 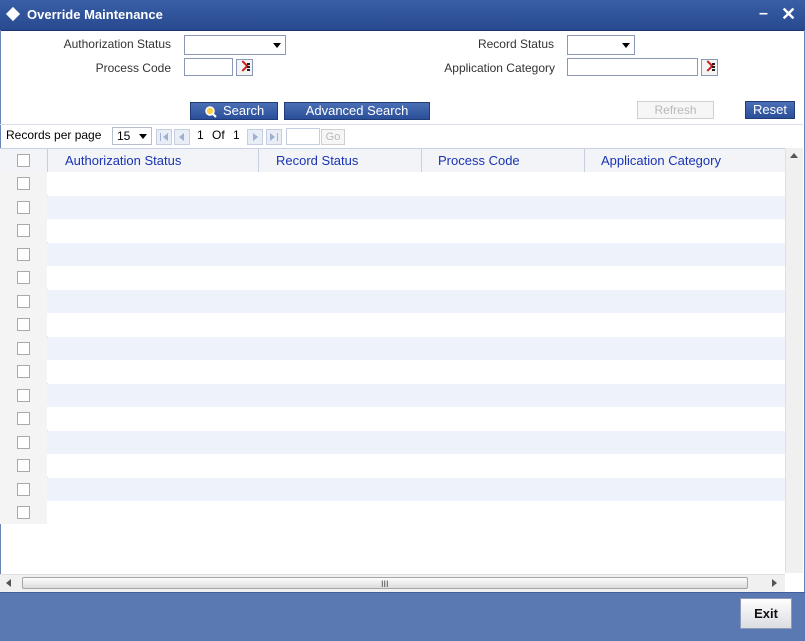 I want to click on first-page-icon, so click(x=164, y=137).